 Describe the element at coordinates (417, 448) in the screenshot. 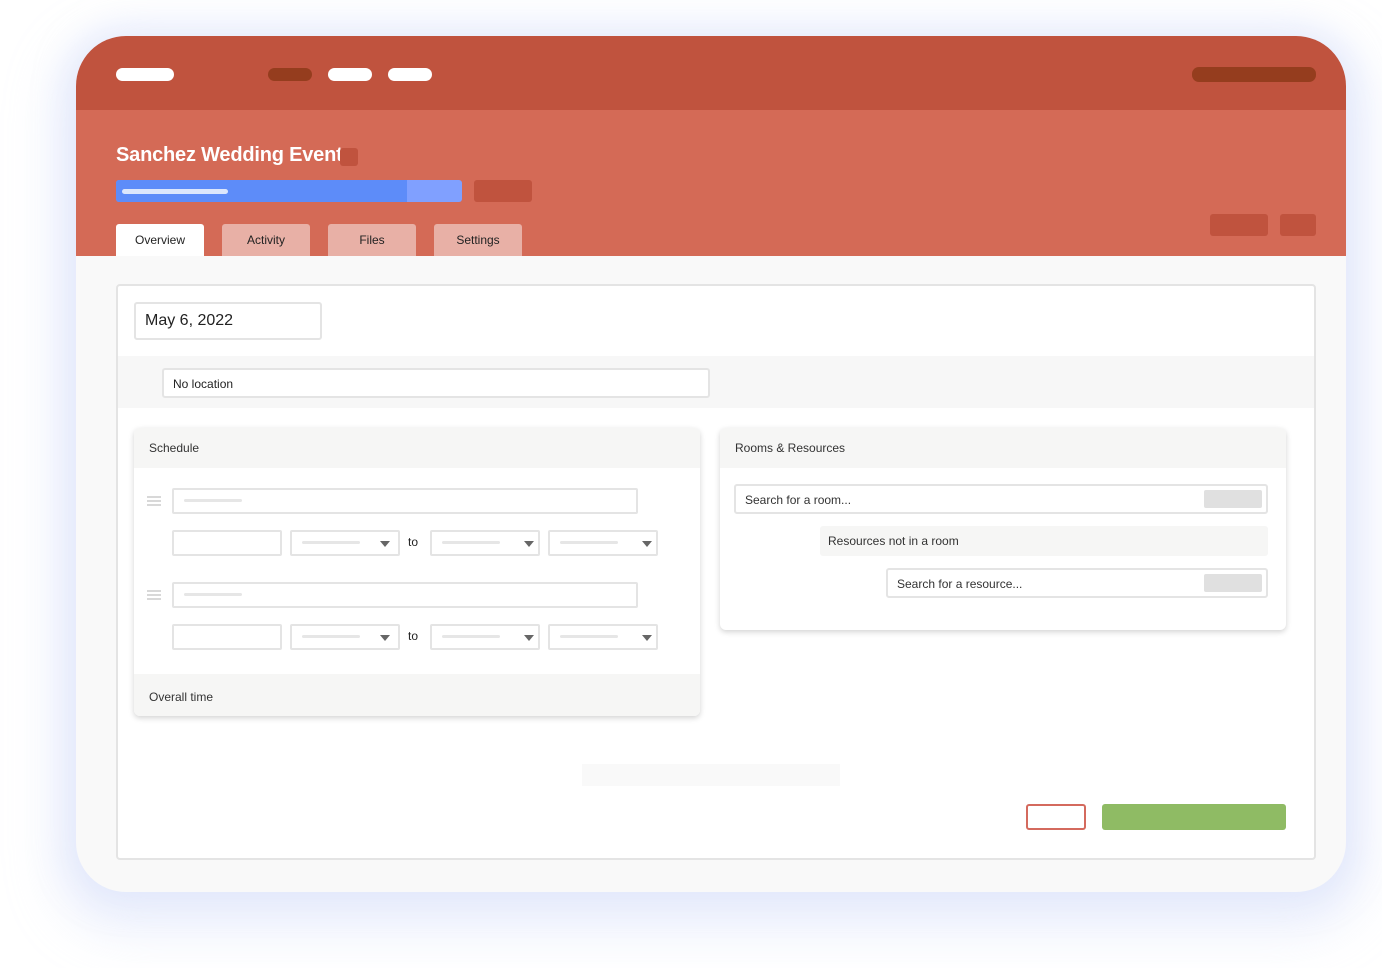

I see `schedule-title: Schedule` at that location.